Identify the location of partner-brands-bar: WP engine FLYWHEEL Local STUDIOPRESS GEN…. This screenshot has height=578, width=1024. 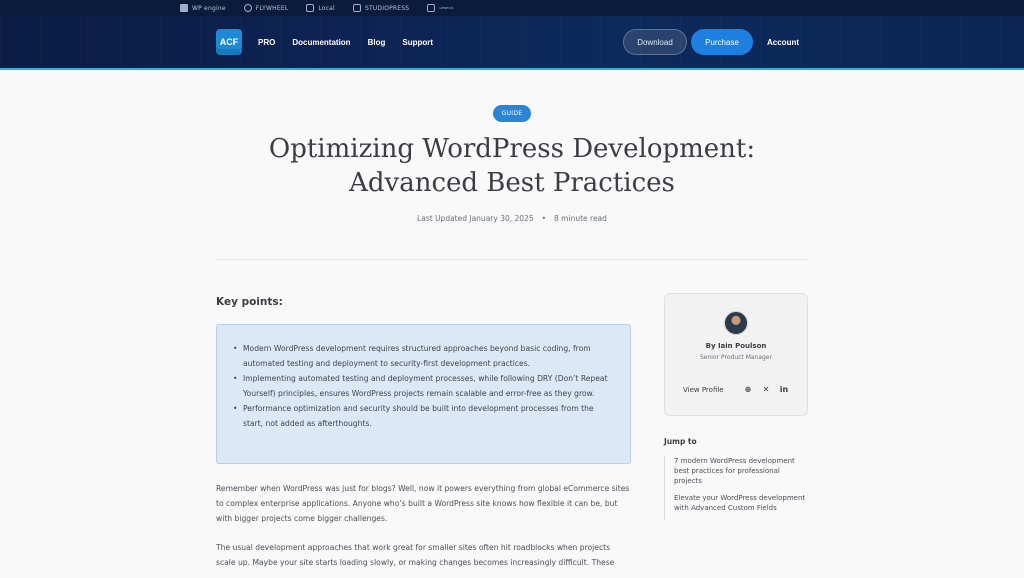
(512, 8).